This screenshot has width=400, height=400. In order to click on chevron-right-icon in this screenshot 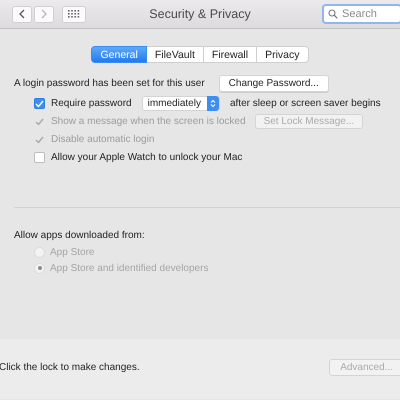, I will do `click(44, 14)`.